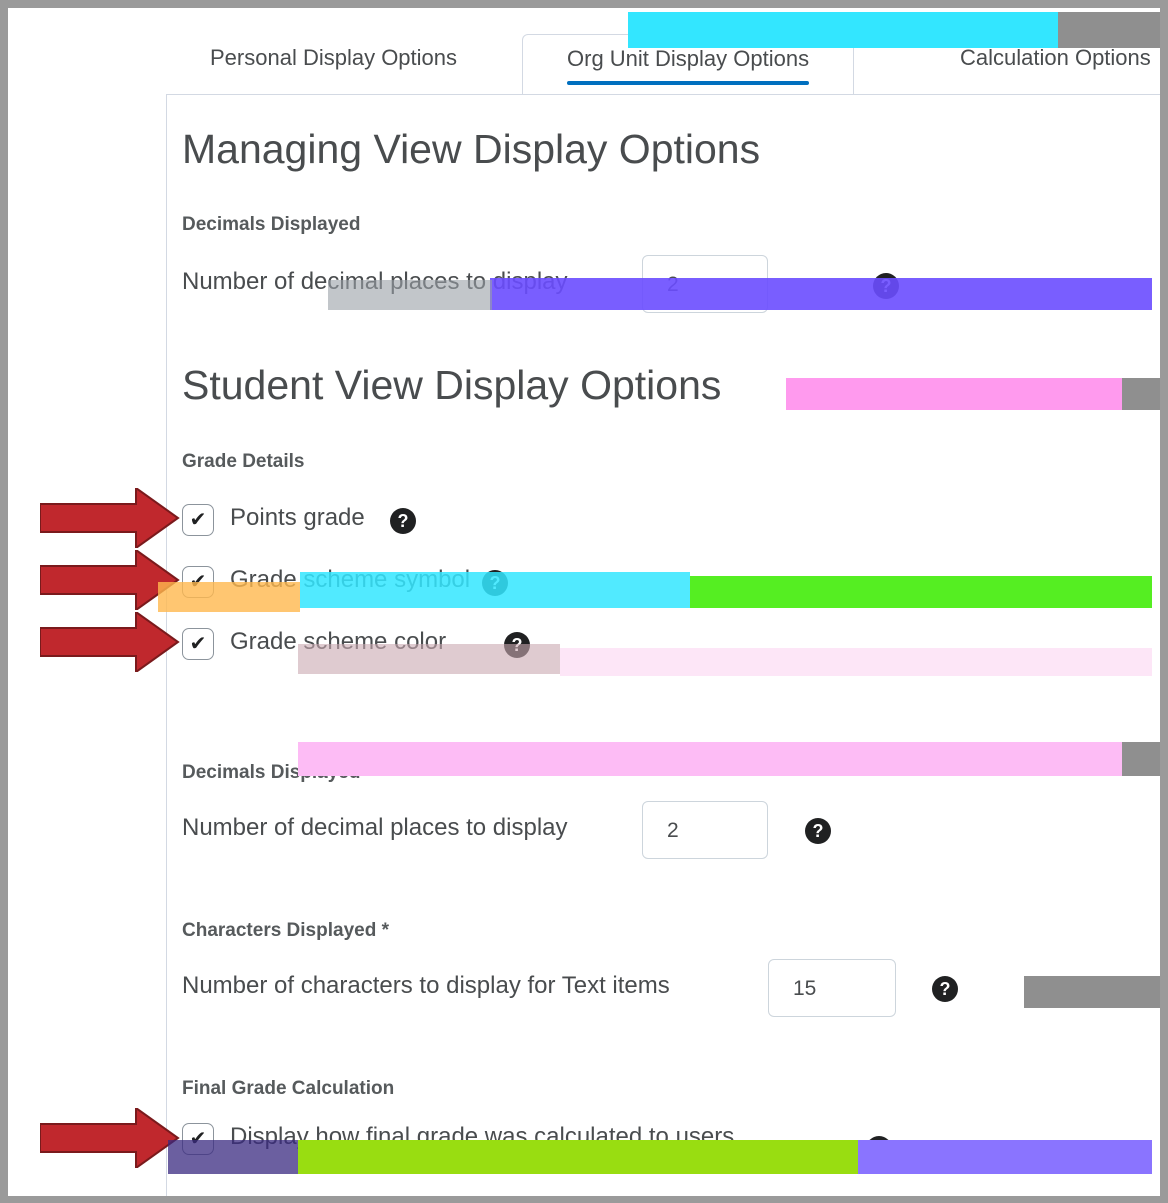  What do you see at coordinates (471, 149) in the screenshot?
I see `managing-view-title: Managing View Display Options` at bounding box center [471, 149].